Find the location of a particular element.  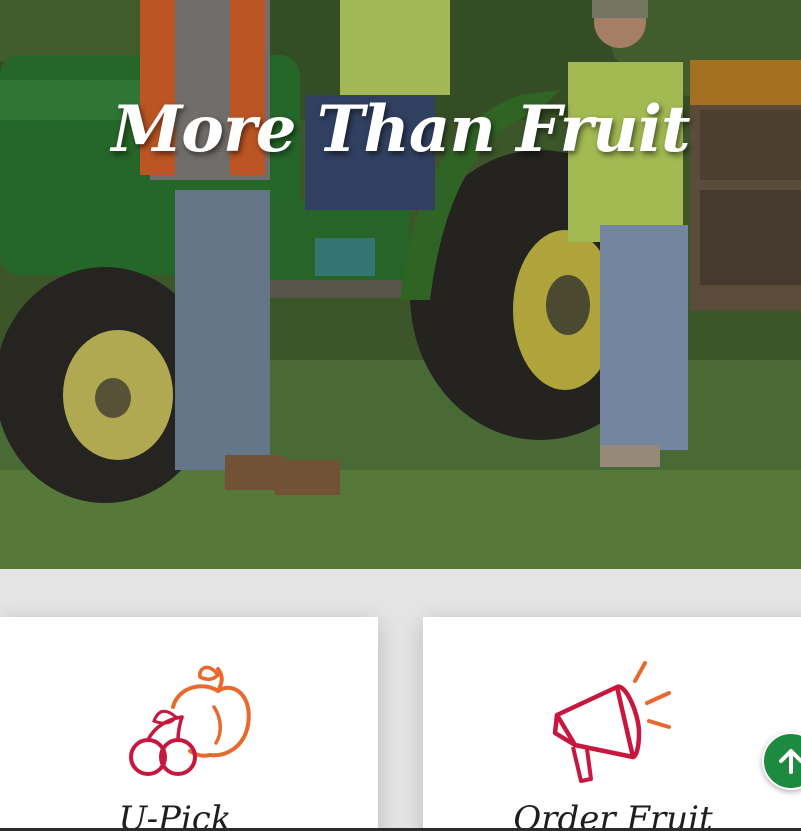

order-fruit-card: Order Fruit is located at coordinates (612, 724).